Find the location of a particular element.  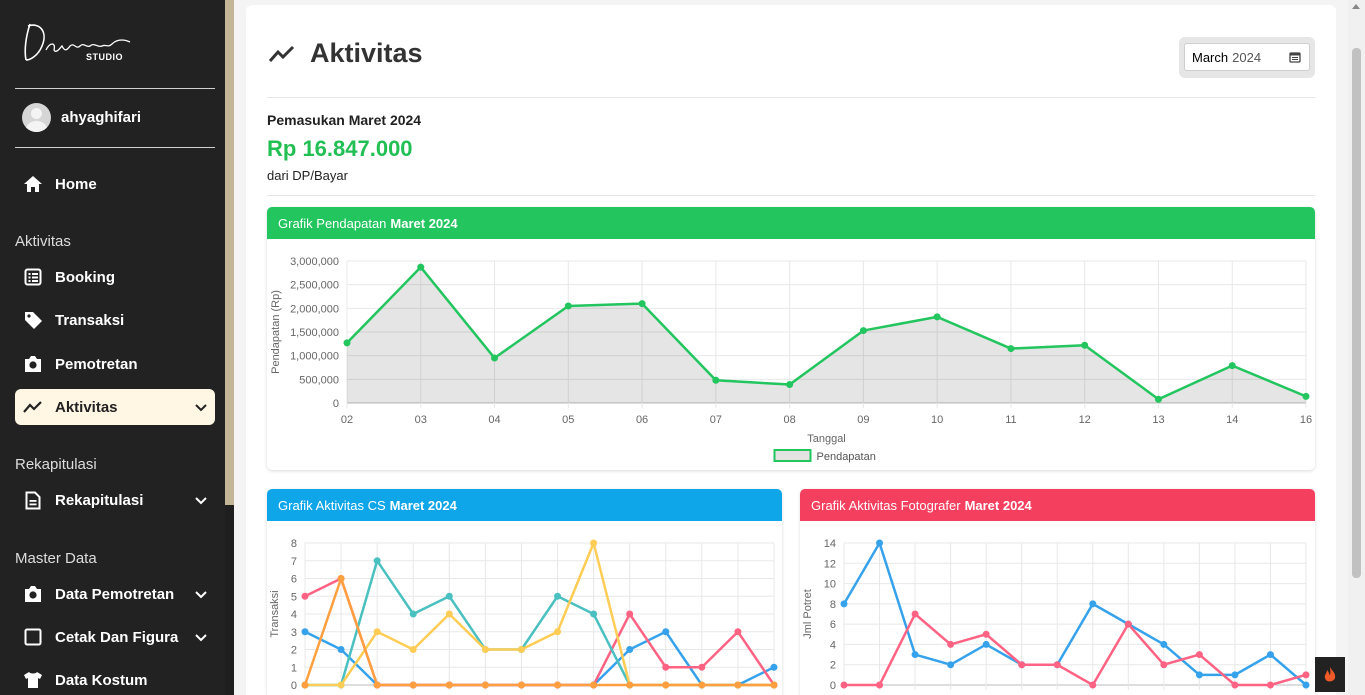

scrollbar is located at coordinates (1356, 347).